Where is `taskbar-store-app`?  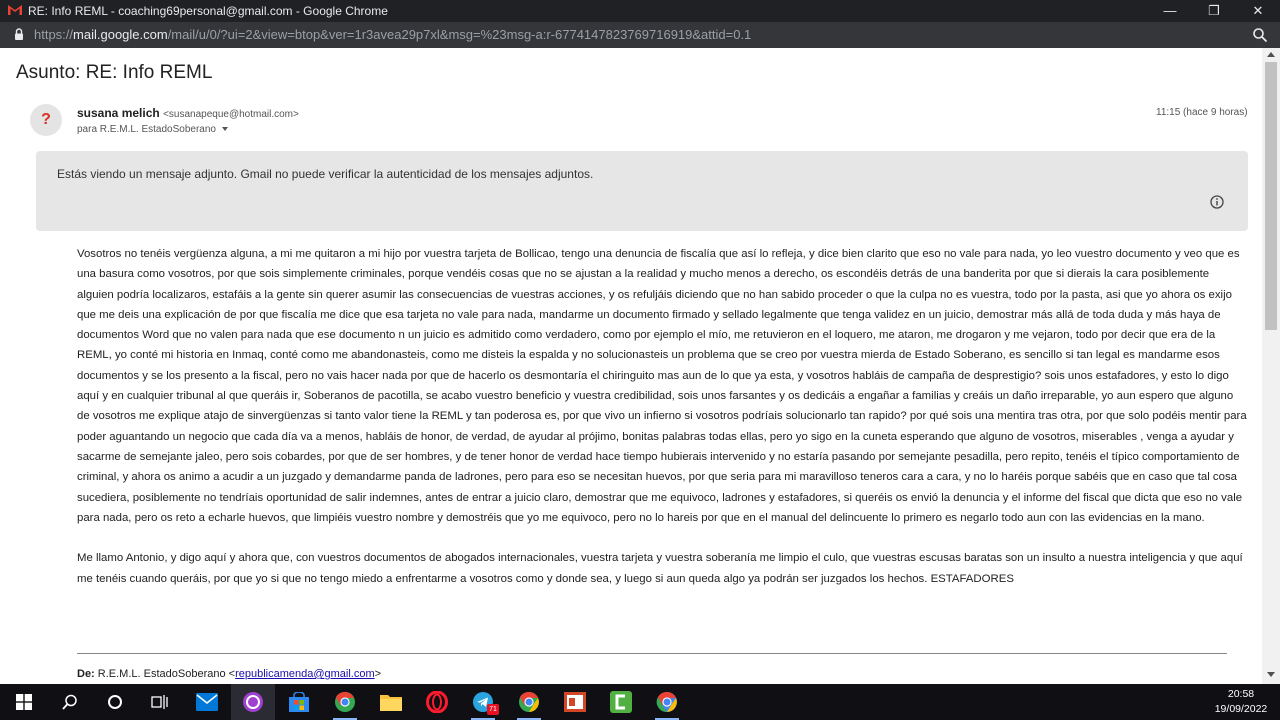 taskbar-store-app is located at coordinates (299, 702).